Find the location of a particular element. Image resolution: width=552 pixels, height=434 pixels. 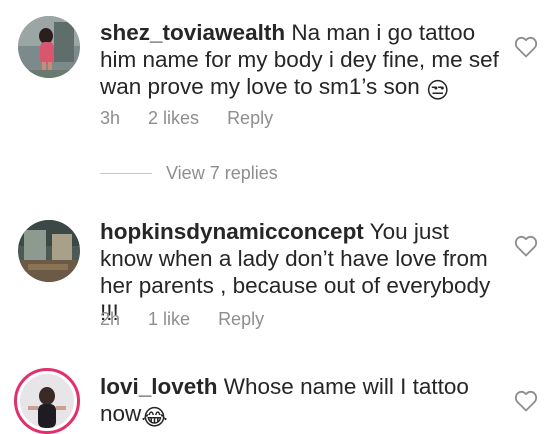

laughing-emoji-icon: 😂 is located at coordinates (154, 417).